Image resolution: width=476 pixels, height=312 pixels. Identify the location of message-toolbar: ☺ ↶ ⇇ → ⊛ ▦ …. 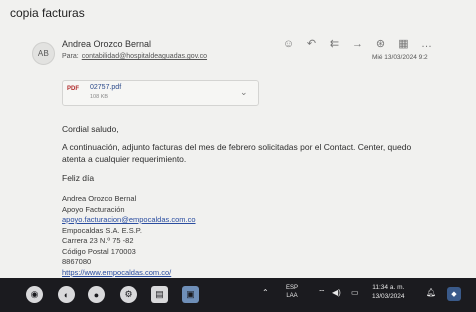
(357, 44).